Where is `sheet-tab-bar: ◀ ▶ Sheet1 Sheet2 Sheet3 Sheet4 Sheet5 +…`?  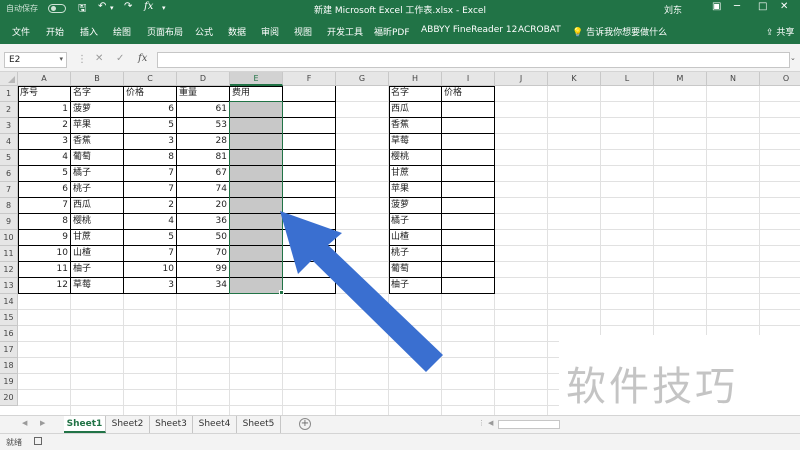 sheet-tab-bar: ◀ ▶ Sheet1 Sheet2 Sheet3 Sheet4 Sheet5 +… is located at coordinates (400, 424).